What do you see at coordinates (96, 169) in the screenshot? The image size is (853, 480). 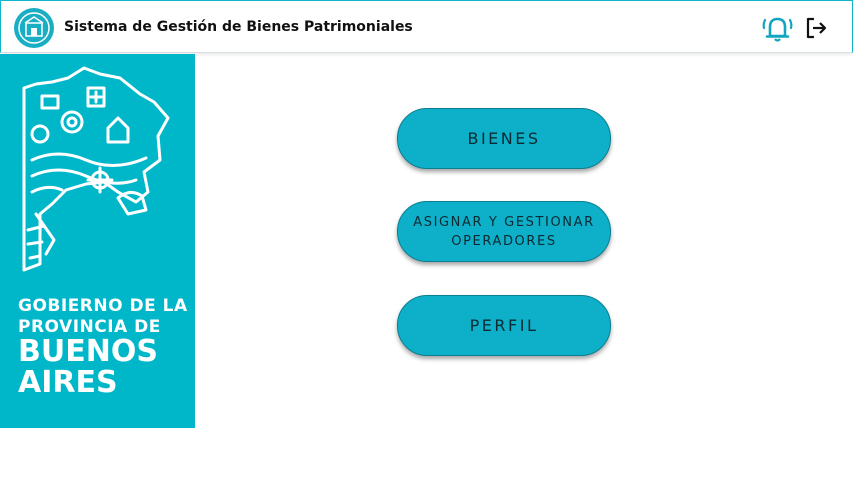 I see `province-illustration-icon` at bounding box center [96, 169].